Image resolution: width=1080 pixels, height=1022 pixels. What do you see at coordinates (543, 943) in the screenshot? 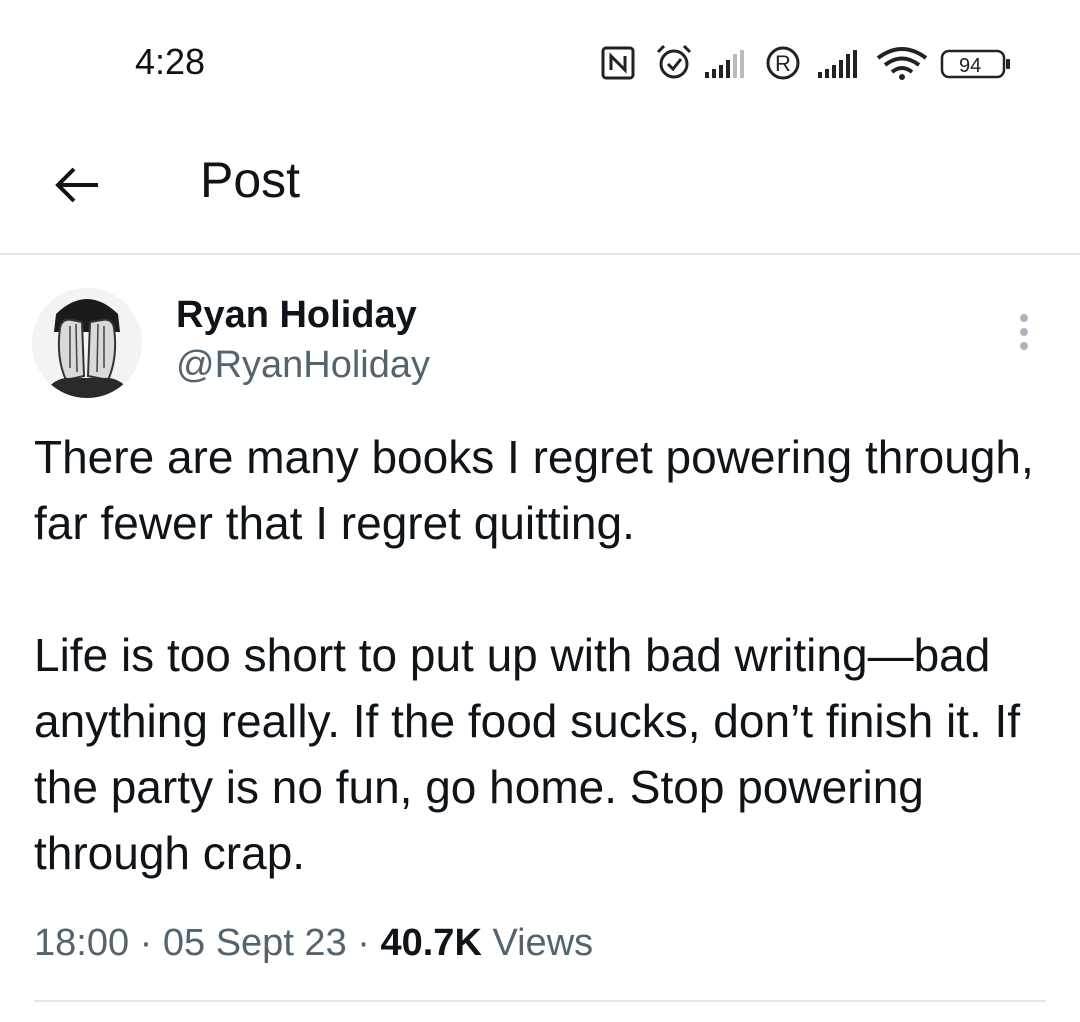
I see `views-label: Views` at bounding box center [543, 943].